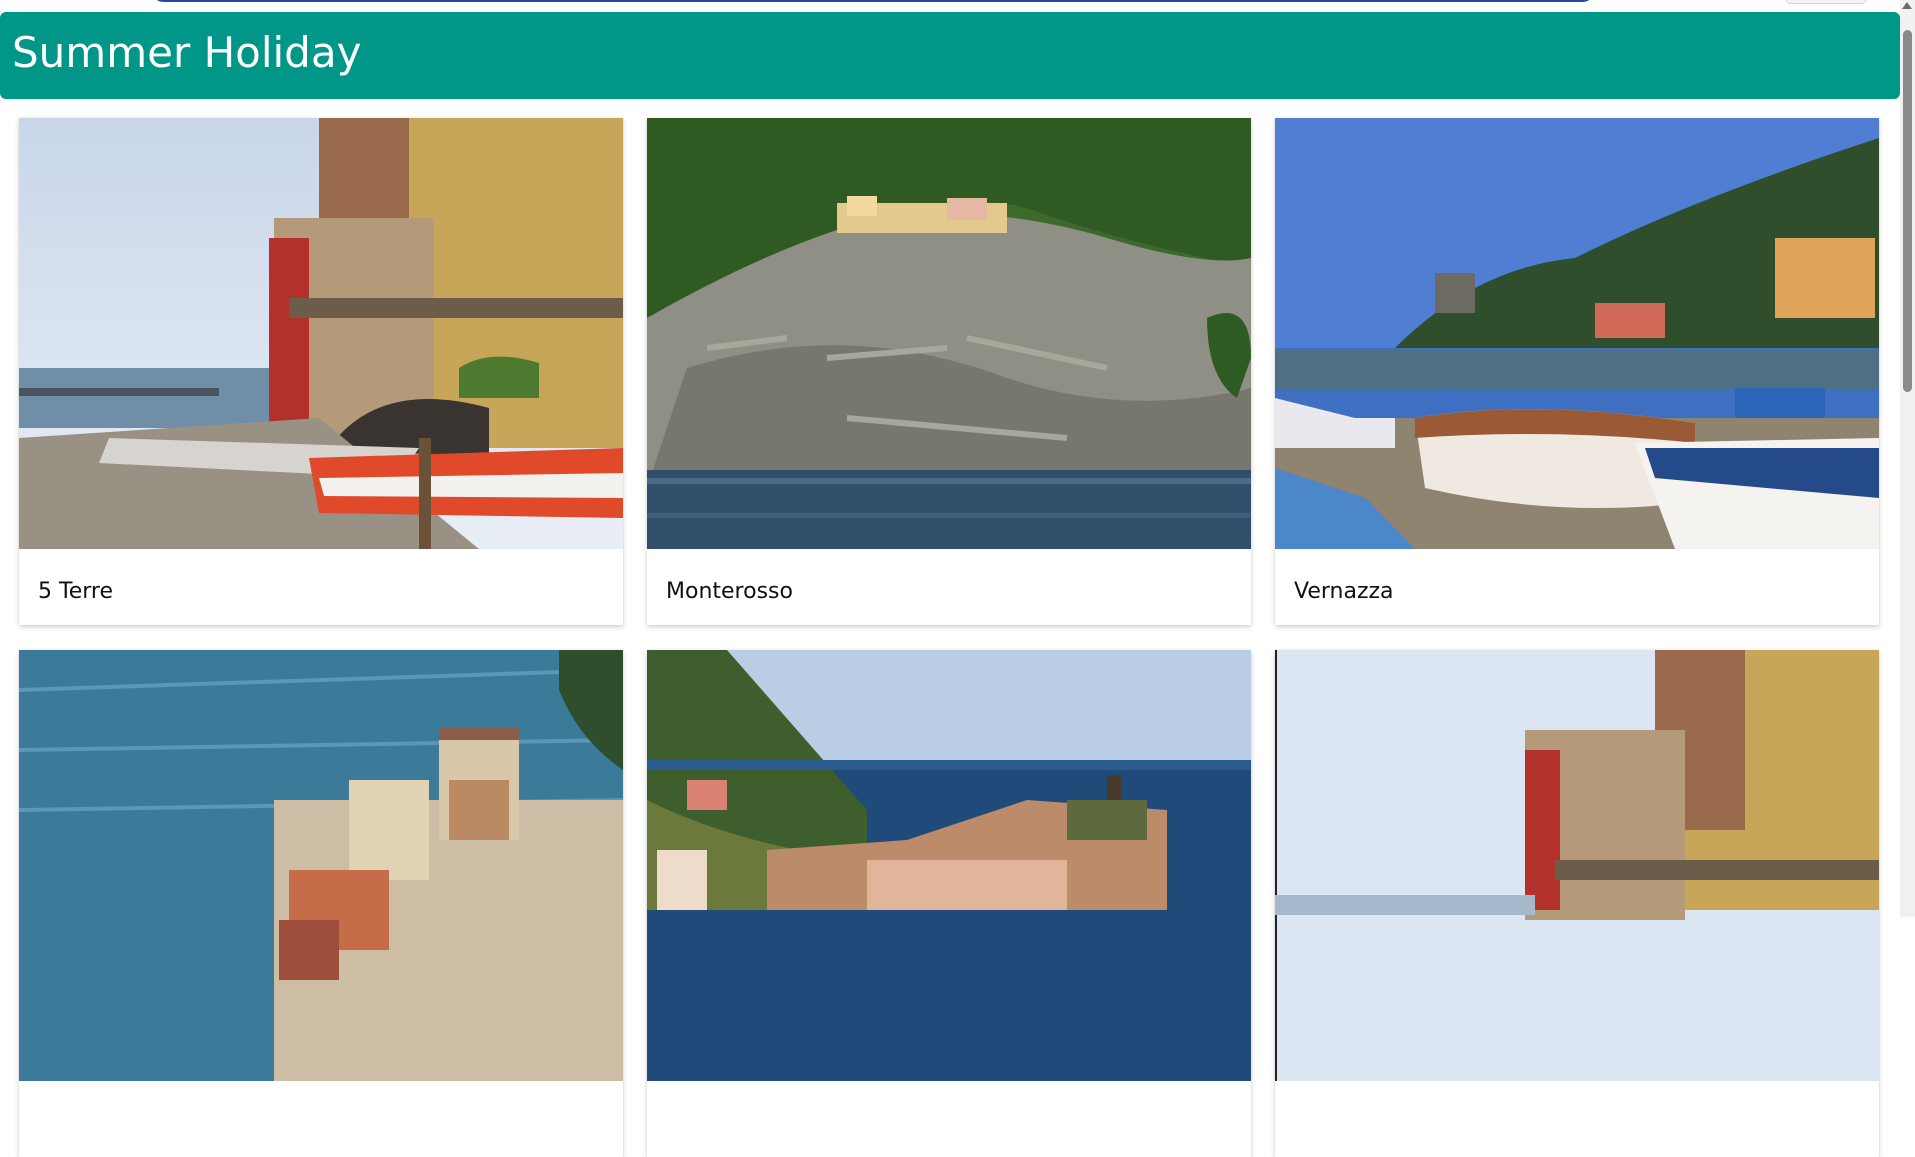  I want to click on scroll-up-arrow-icon, so click(1907, 5).